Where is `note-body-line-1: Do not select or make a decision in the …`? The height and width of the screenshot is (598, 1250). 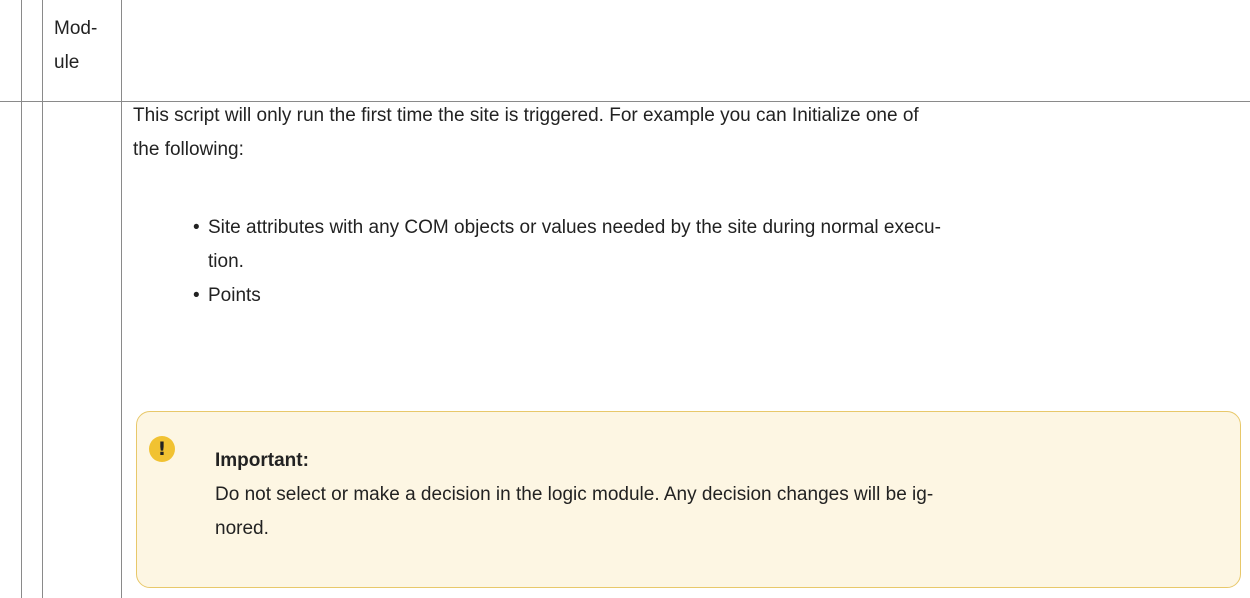 note-body-line-1: Do not select or make a decision in the … is located at coordinates (574, 494).